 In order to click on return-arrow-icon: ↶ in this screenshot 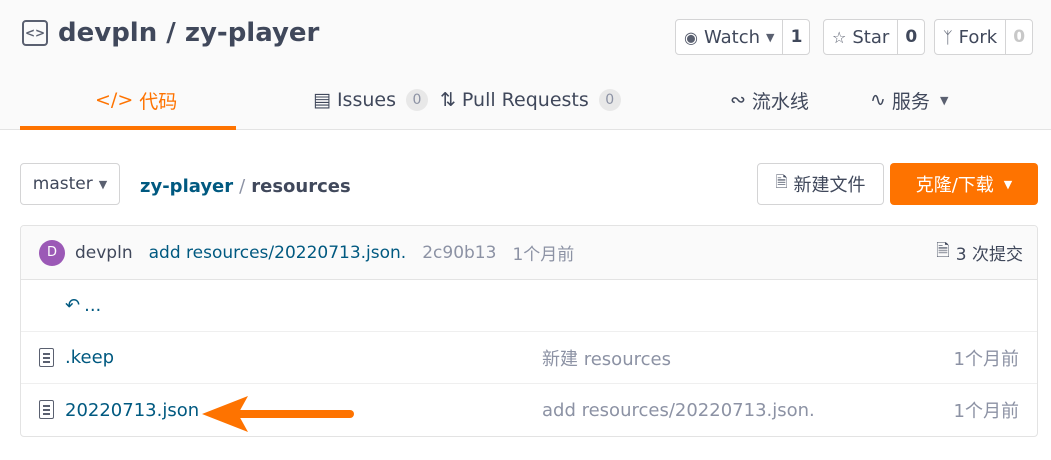, I will do `click(73, 305)`.